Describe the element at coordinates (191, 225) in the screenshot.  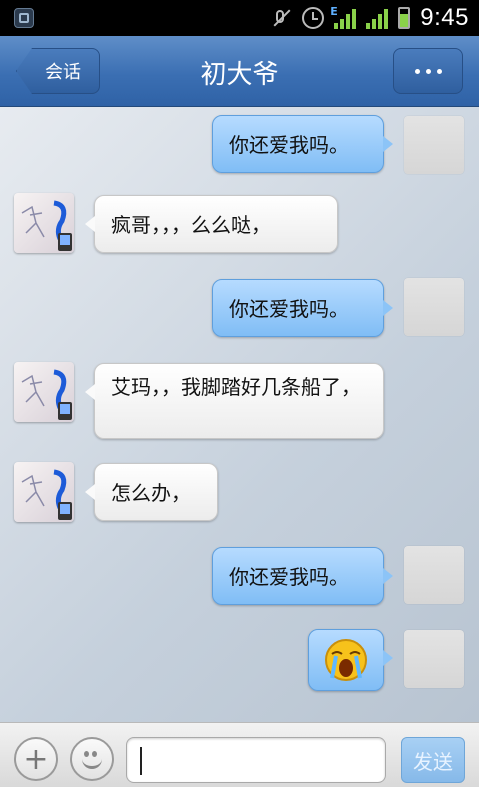
I see `message-text: 疯哥，，，么么哒，` at that location.